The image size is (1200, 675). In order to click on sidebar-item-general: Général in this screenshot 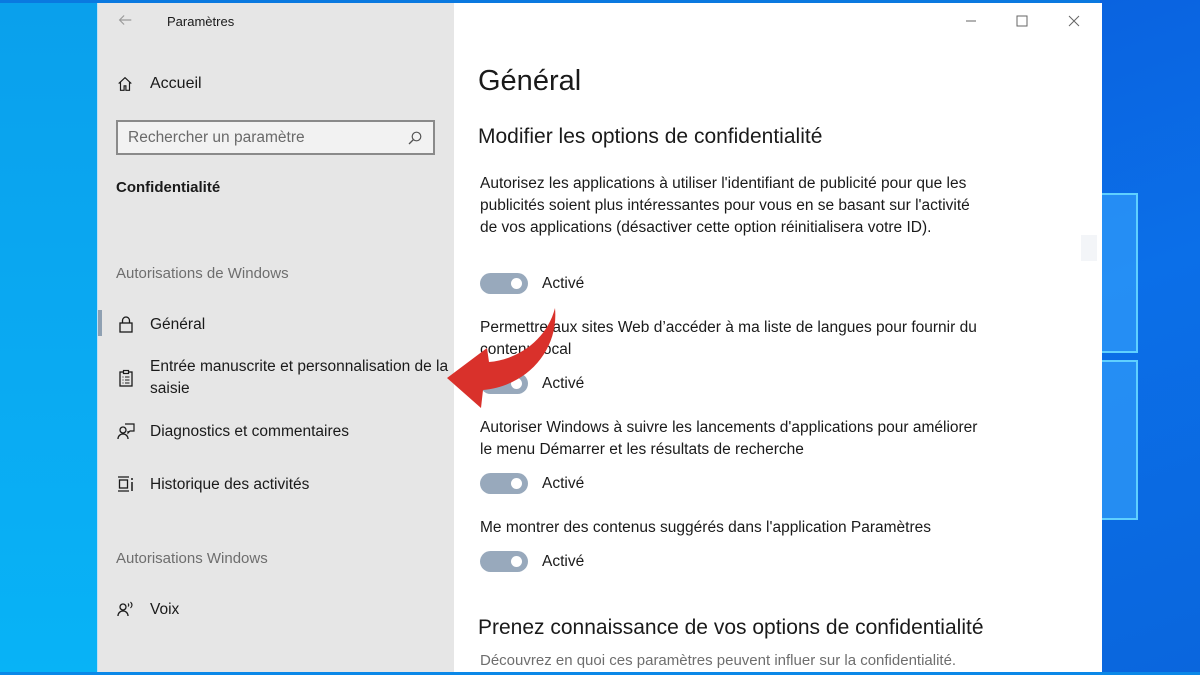, I will do `click(284, 325)`.